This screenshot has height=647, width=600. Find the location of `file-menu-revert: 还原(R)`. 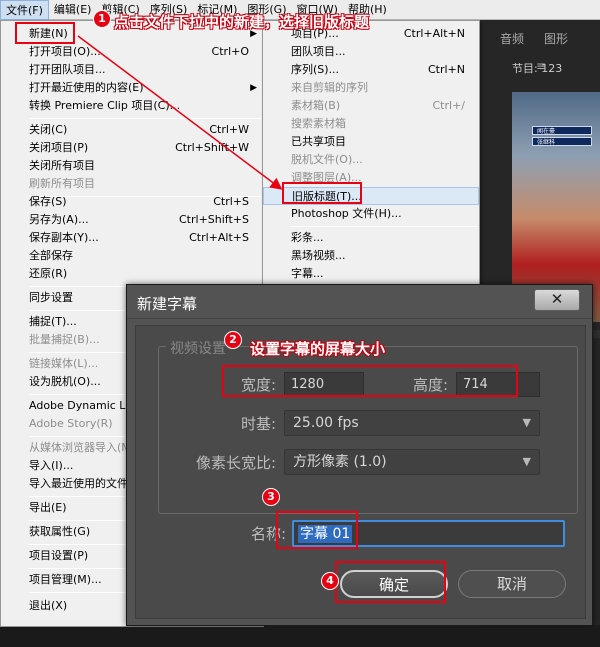

file-menu-revert: 还原(R) is located at coordinates (132, 274).